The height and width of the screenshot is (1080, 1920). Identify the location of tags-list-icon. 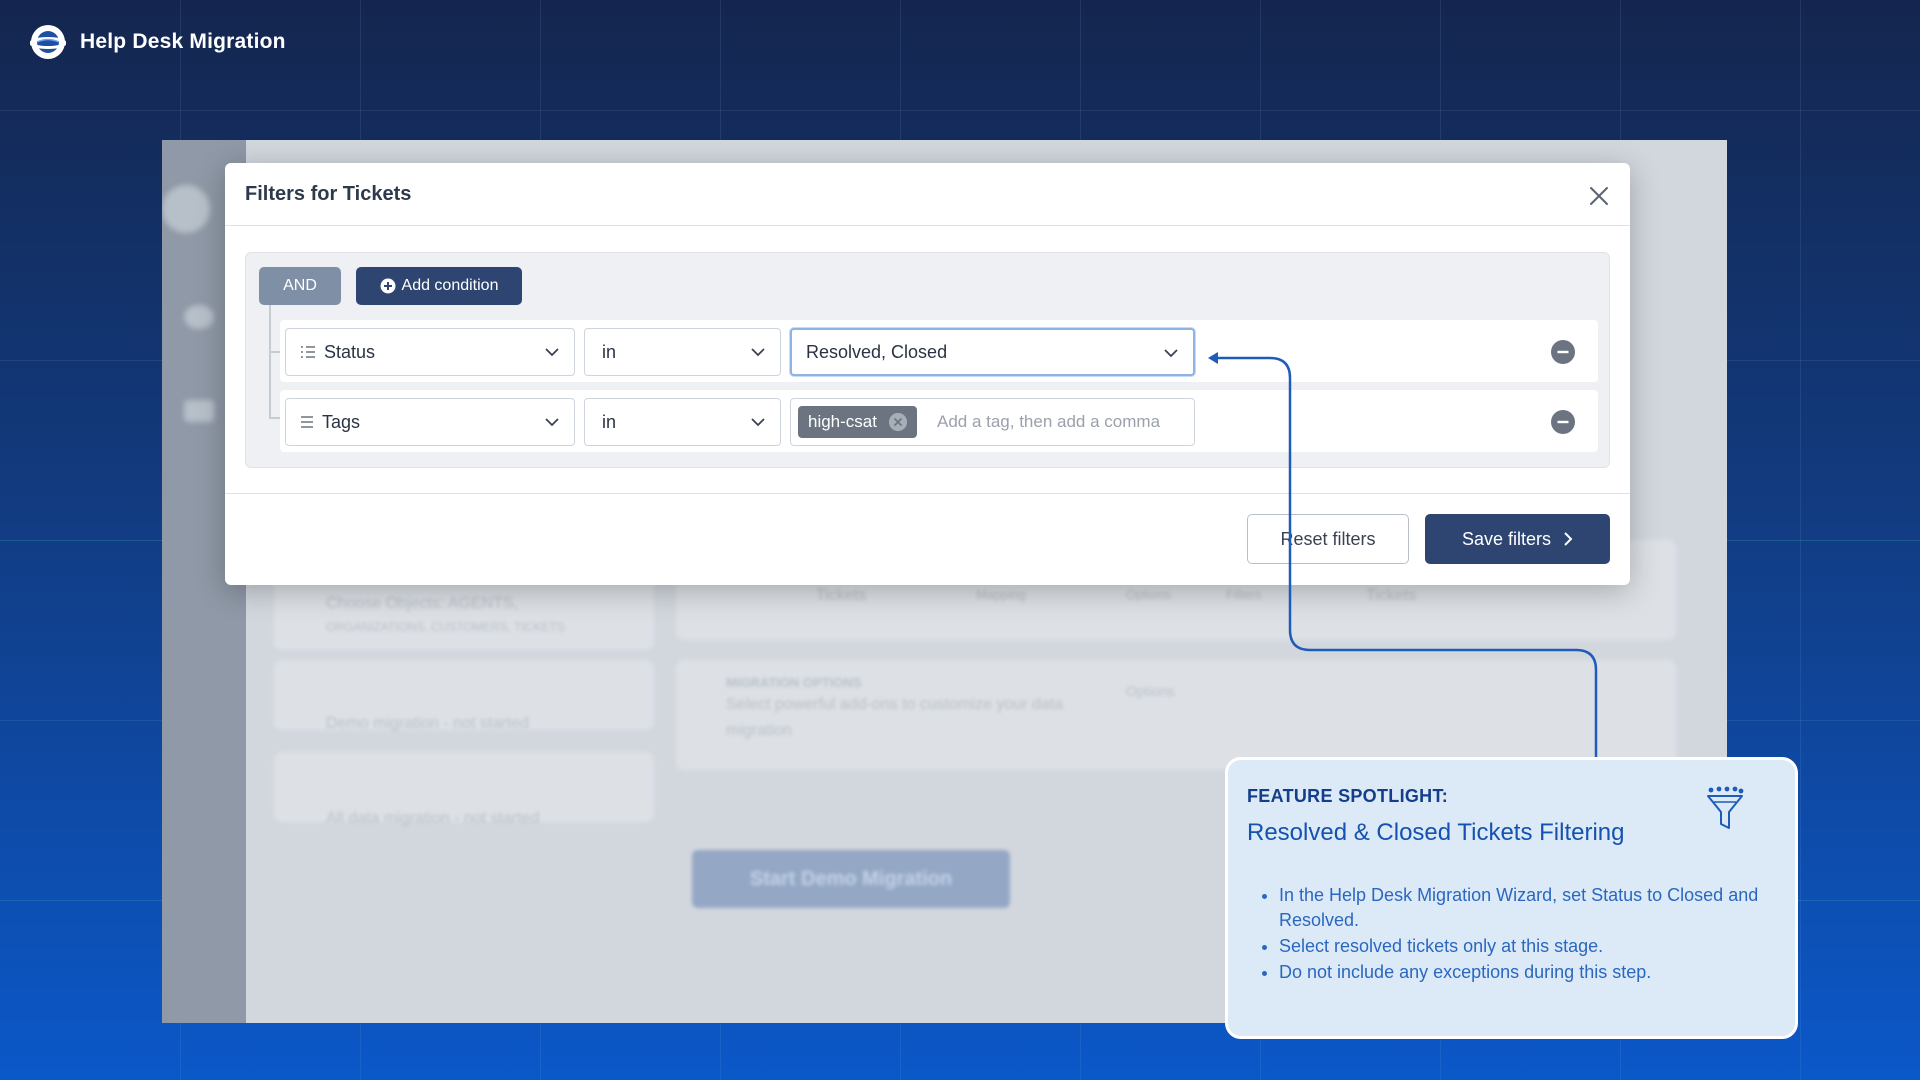
(307, 422).